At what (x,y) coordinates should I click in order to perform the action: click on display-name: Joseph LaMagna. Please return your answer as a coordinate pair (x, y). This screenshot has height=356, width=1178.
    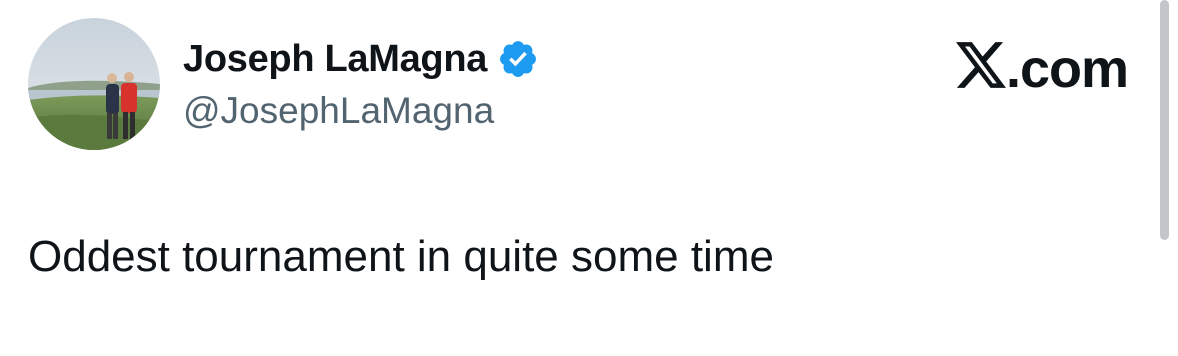
    Looking at the image, I should click on (335, 59).